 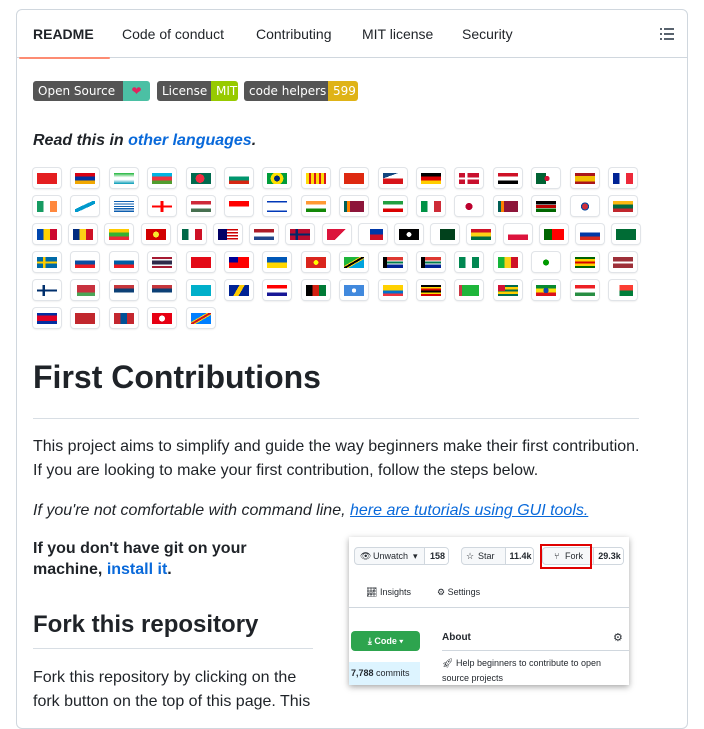 I want to click on flag-iran-icon, so click(x=393, y=206).